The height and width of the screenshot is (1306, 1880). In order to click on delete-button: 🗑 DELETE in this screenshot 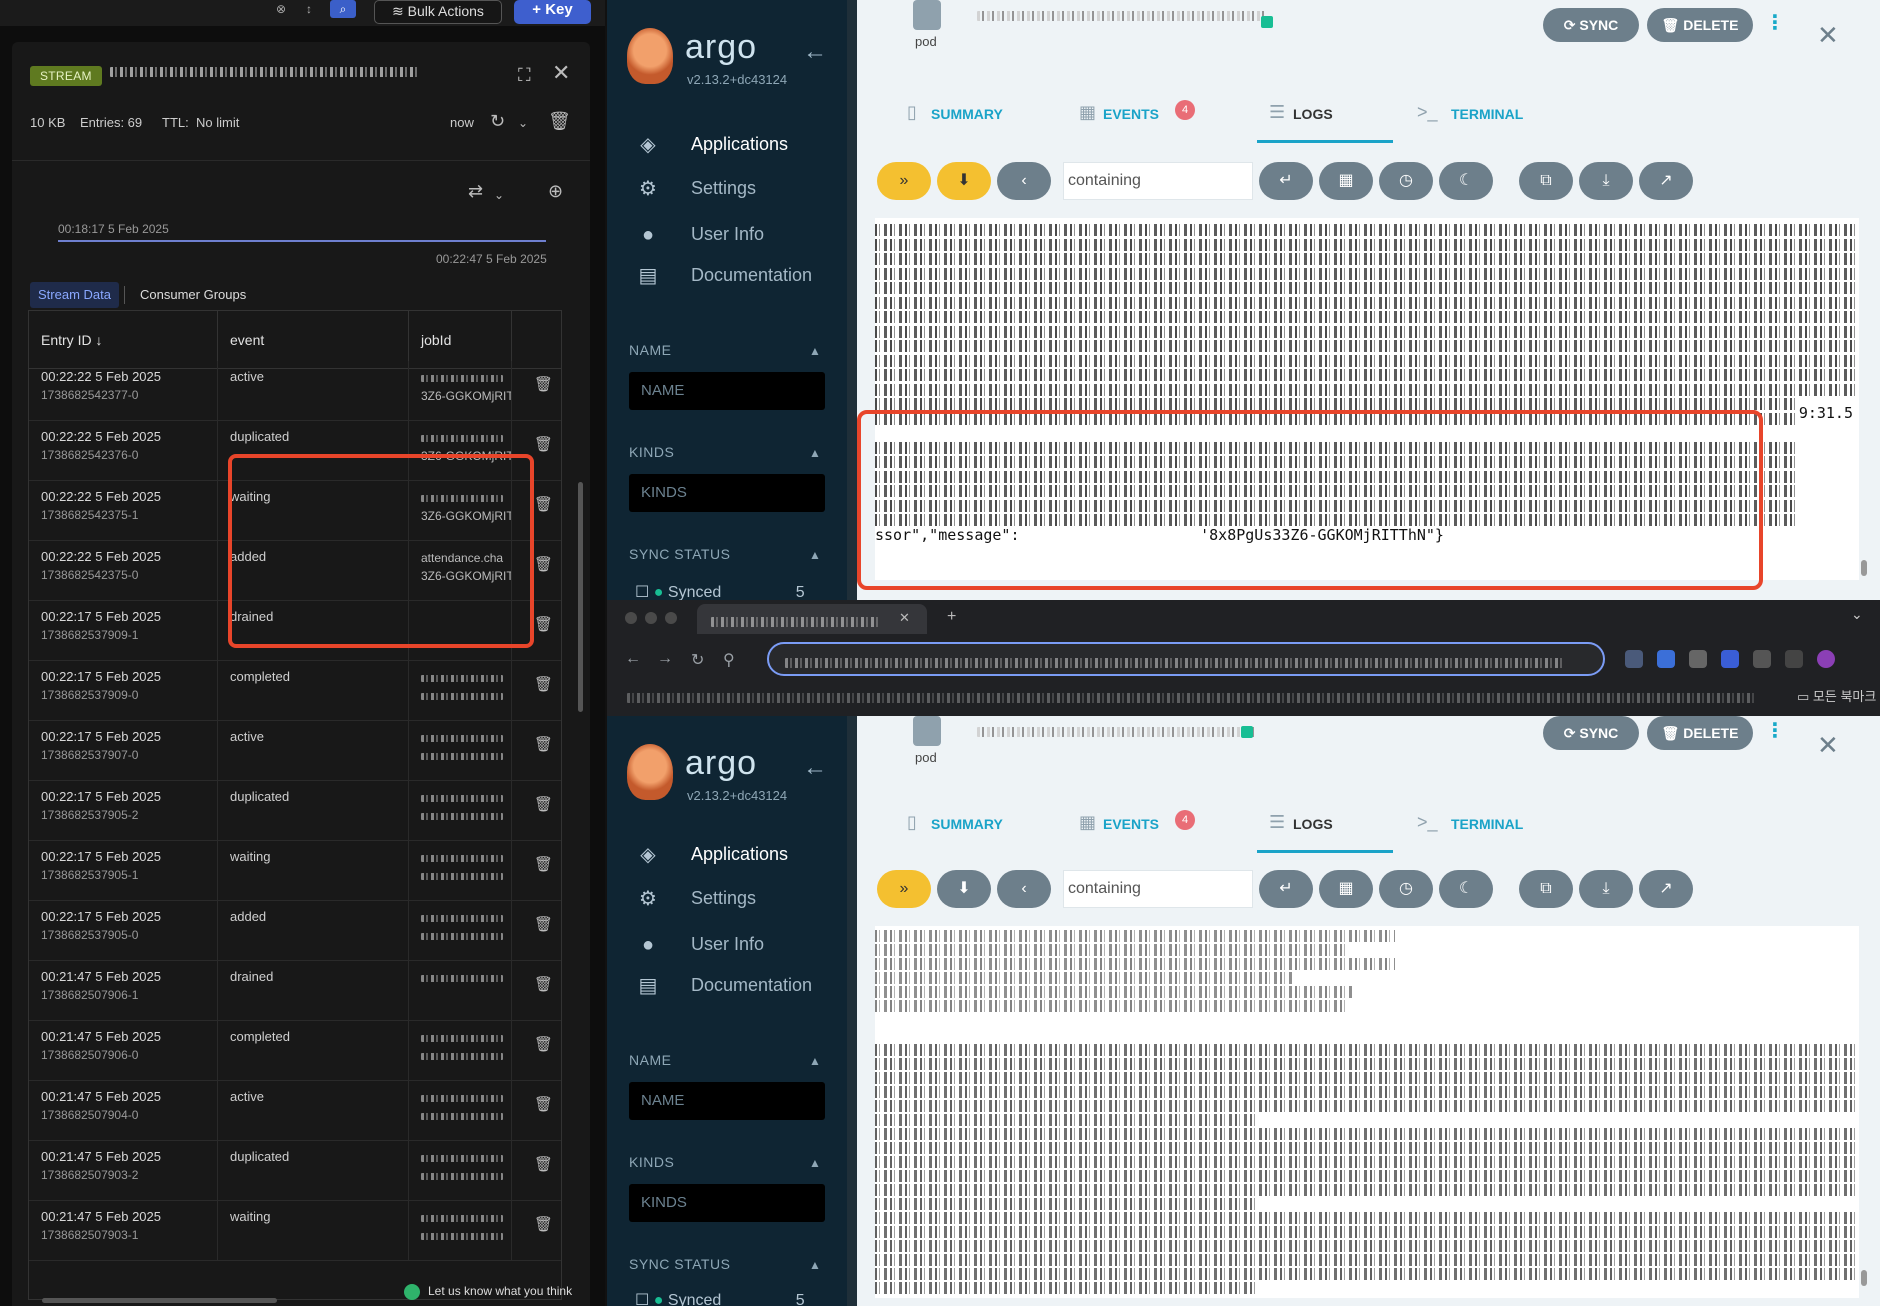, I will do `click(1700, 25)`.